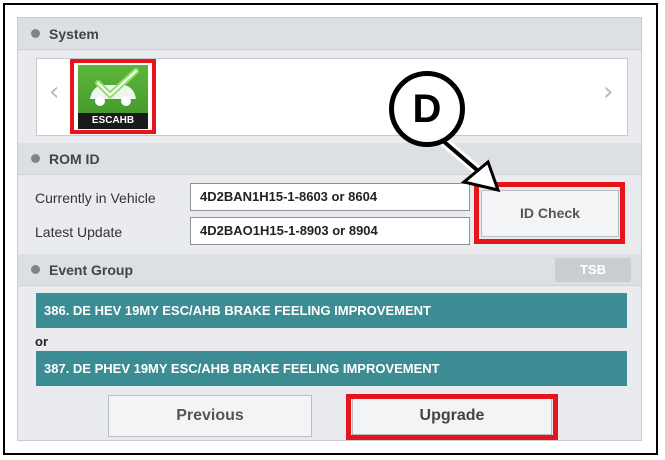  Describe the element at coordinates (469, 164) in the screenshot. I see `callout-arrow-icon` at that location.